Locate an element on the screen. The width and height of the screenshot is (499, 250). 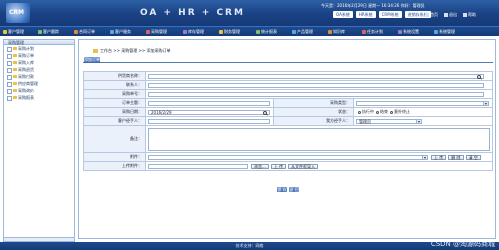
menu-label: 统计报表 is located at coordinates (269, 31).